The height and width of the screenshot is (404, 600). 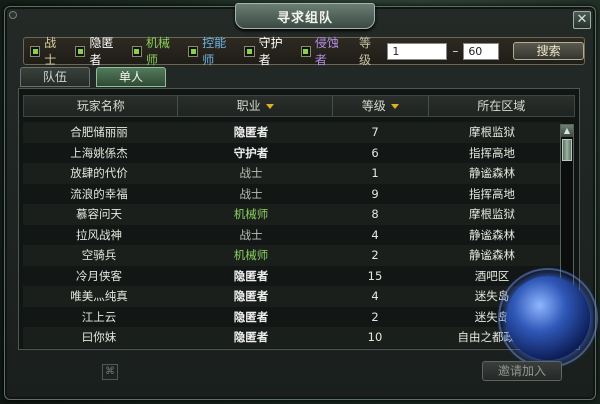 What do you see at coordinates (99, 214) in the screenshot?
I see `cell-name: 慕容问天` at bounding box center [99, 214].